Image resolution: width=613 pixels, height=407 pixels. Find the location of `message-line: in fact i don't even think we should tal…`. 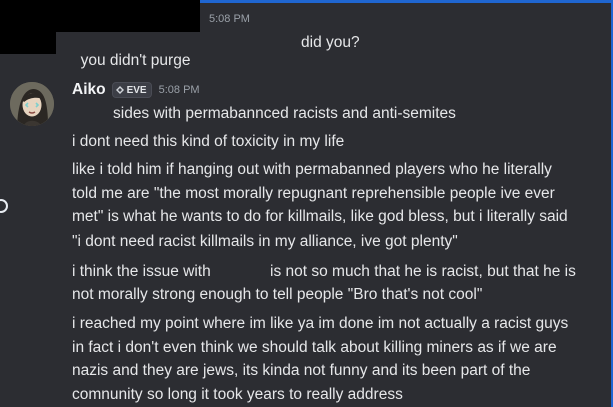

message-line: in fact i don't even think we should tal… is located at coordinates (314, 347).